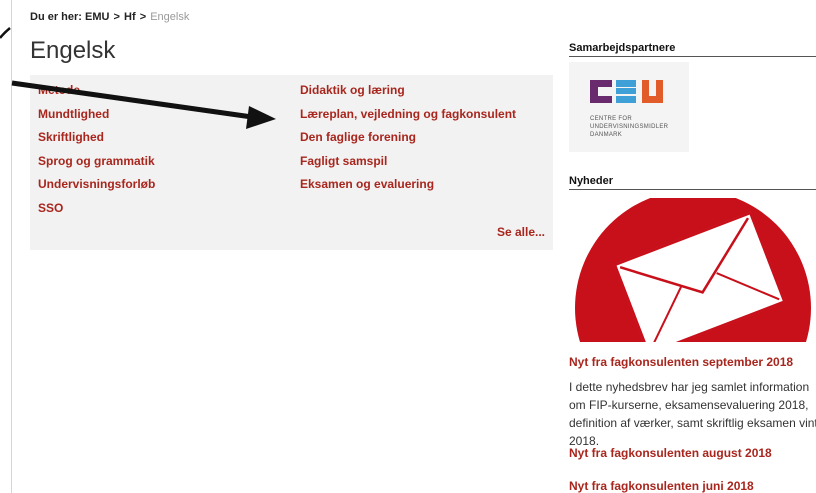 Image resolution: width=816 pixels, height=493 pixels. Describe the element at coordinates (96, 166) in the screenshot. I see `topic-link-sprog-og-grammatik: Sprog og grammatik` at that location.